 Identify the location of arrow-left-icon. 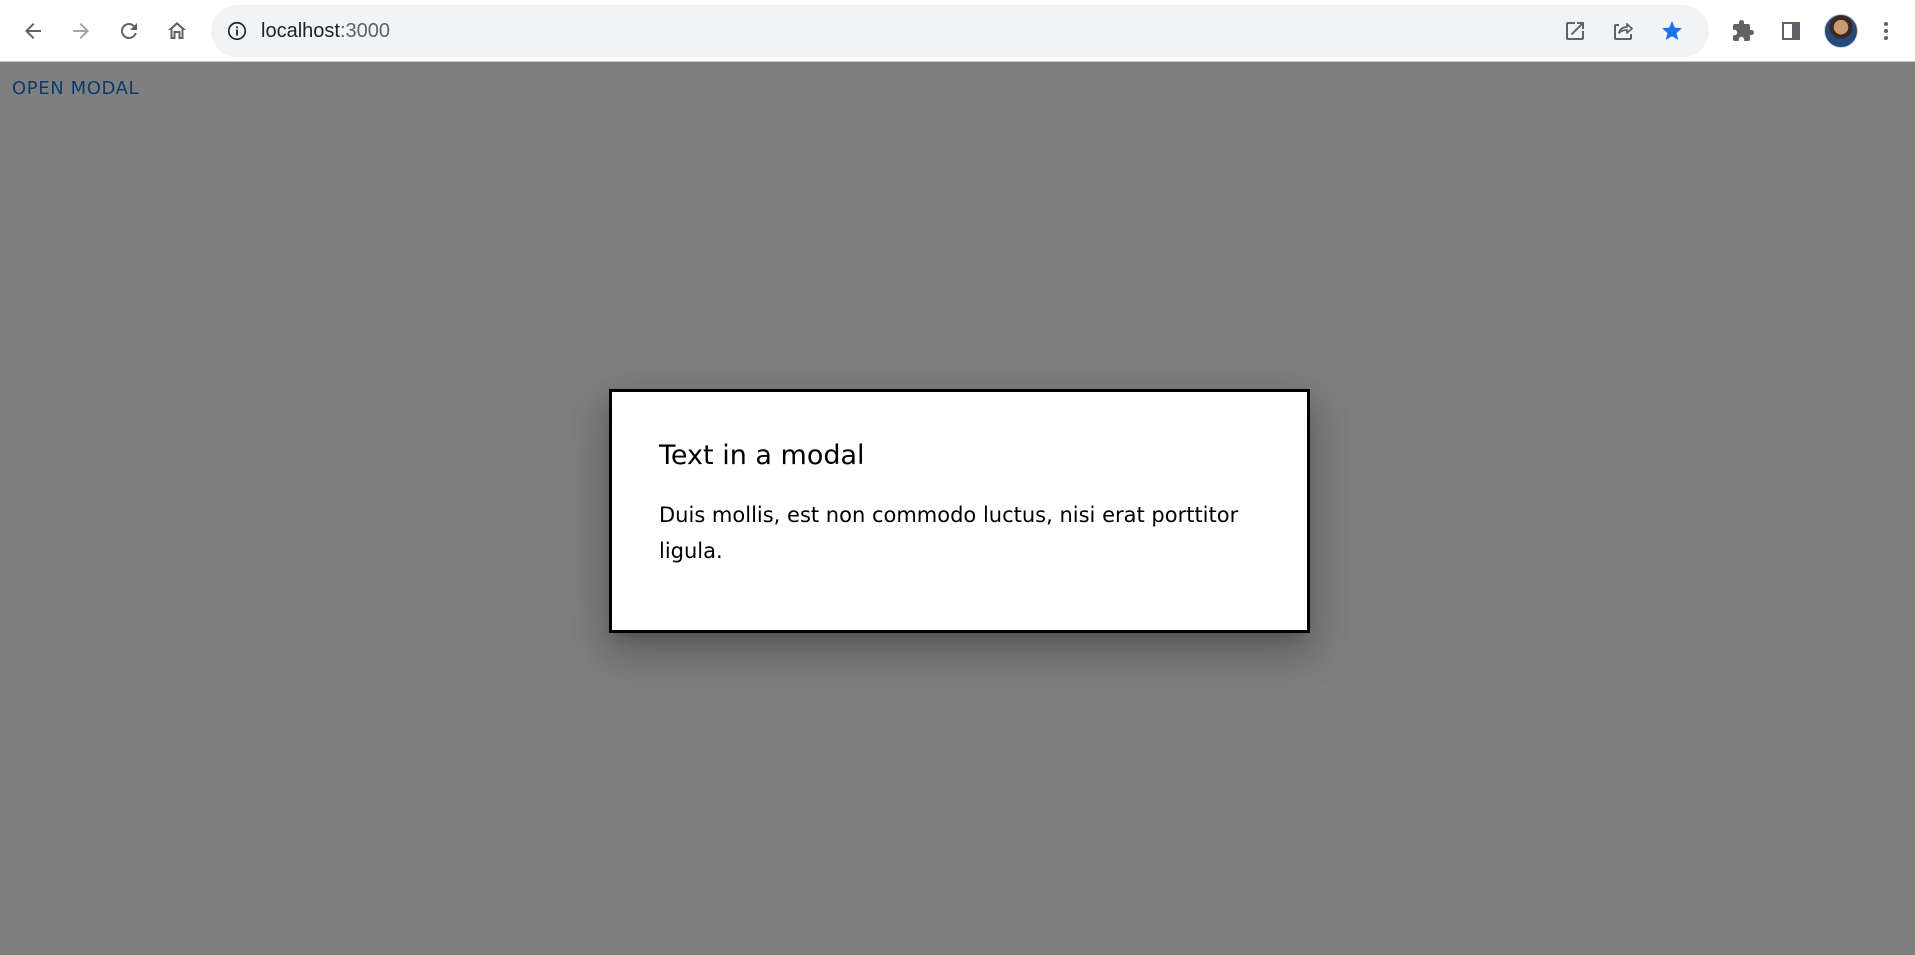
(33, 31).